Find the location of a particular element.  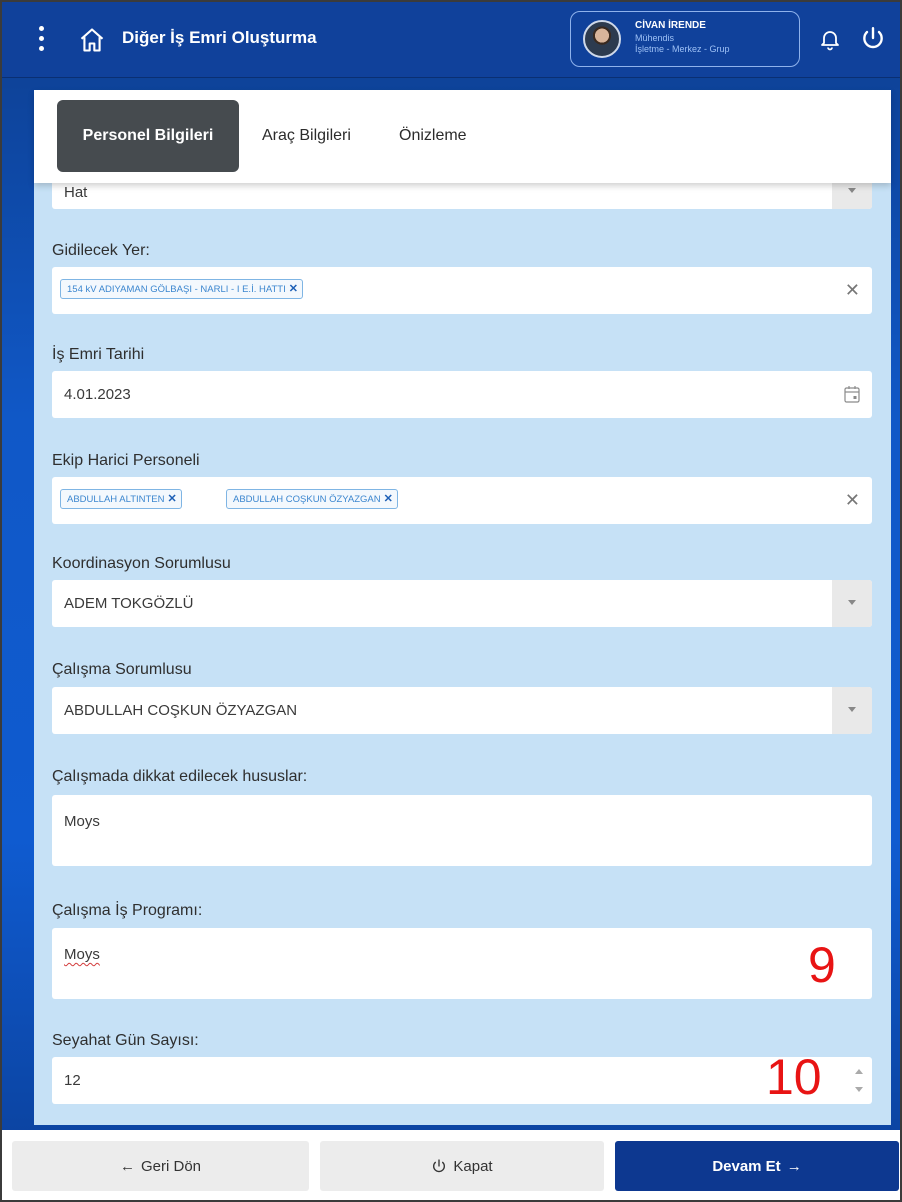

calisma-sorumlusu-value: ABDULLAH COŞKUN ÖZYAZGAN is located at coordinates (181, 710).